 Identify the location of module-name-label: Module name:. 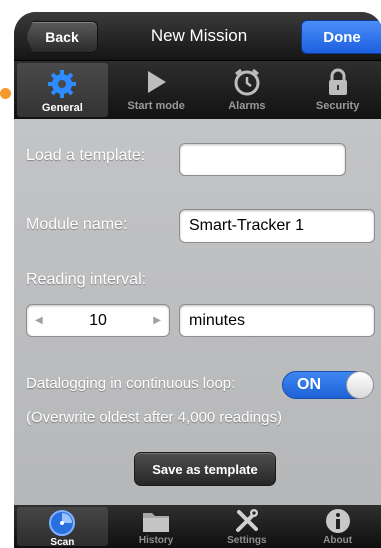
(77, 224).